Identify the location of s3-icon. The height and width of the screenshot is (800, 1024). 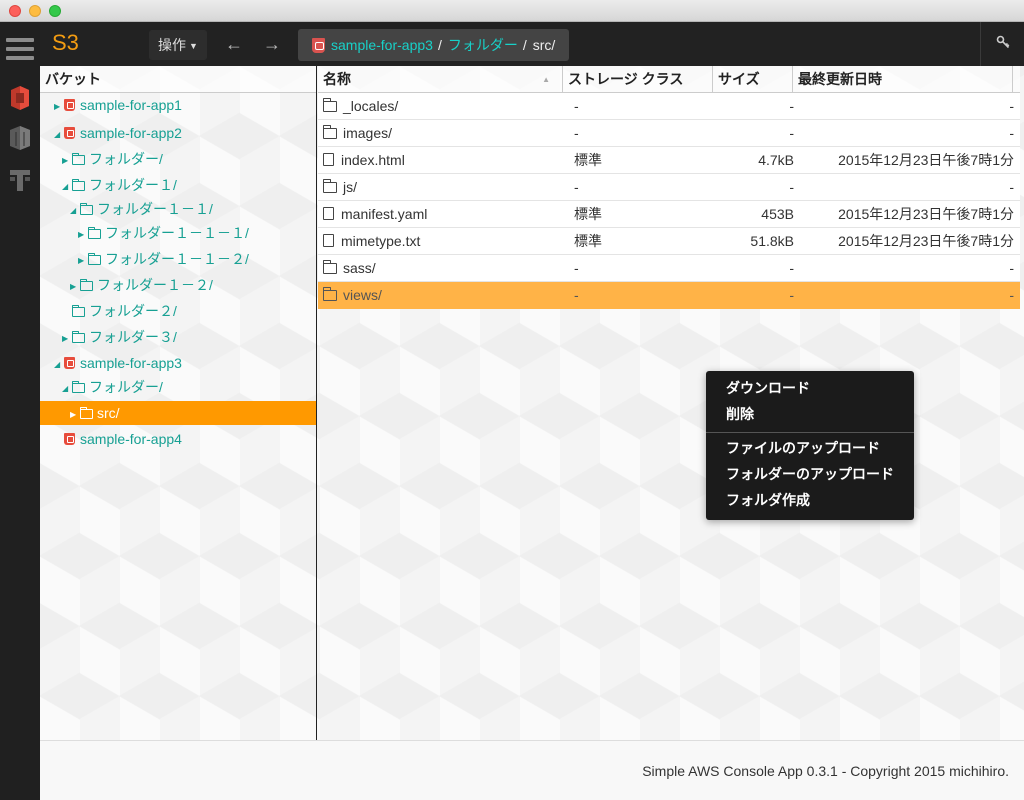
(20, 98).